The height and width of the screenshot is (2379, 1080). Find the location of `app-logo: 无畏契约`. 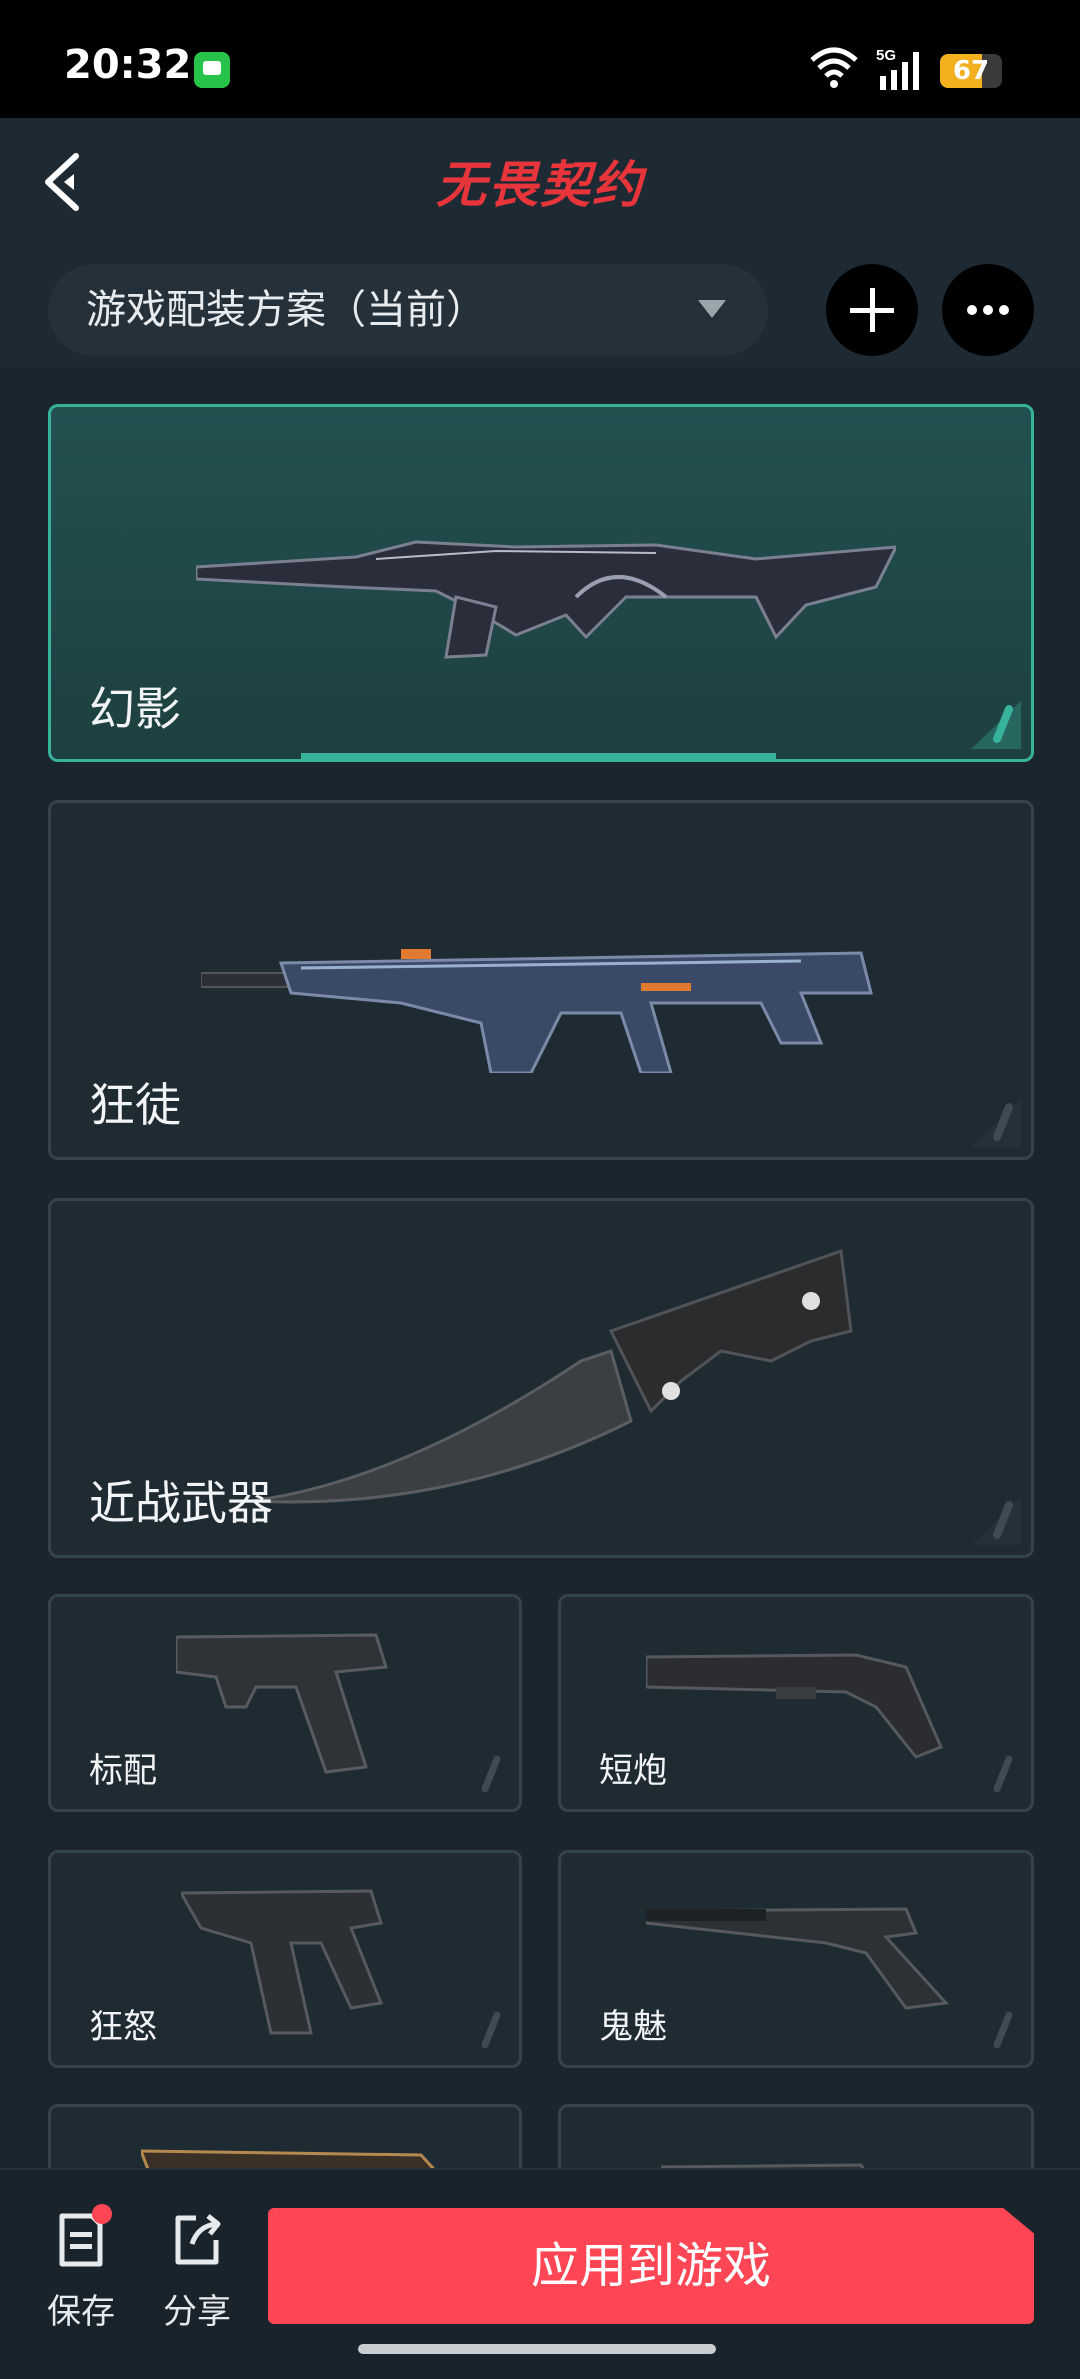

app-logo: 无畏契约 is located at coordinates (540, 185).